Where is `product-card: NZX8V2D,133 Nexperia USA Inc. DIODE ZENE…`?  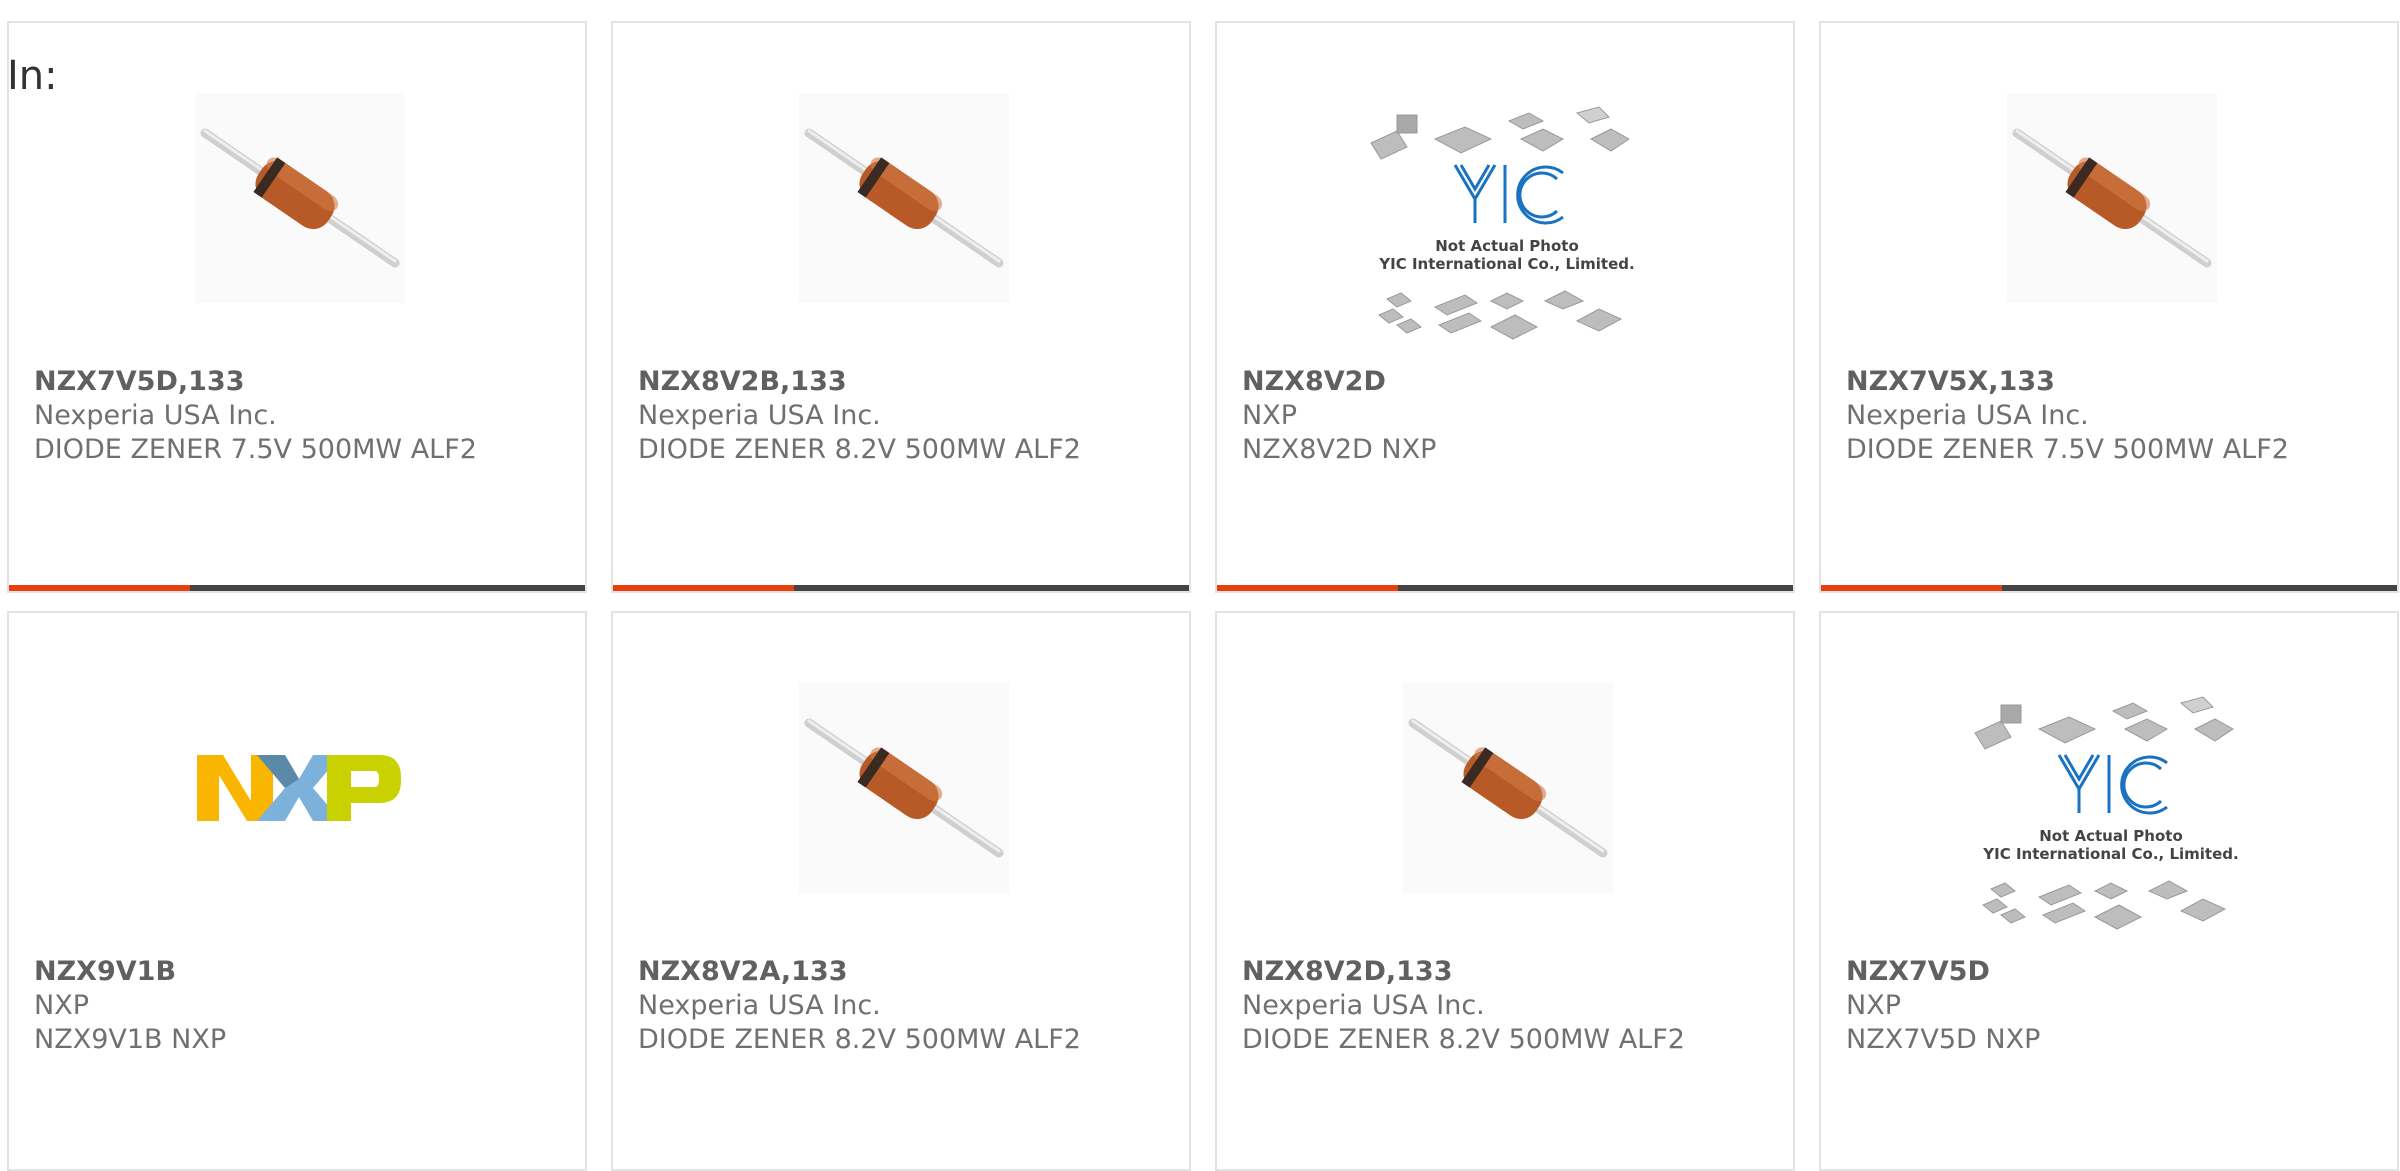
product-card: NZX8V2D,133 Nexperia USA Inc. DIODE ZENE… is located at coordinates (1505, 891).